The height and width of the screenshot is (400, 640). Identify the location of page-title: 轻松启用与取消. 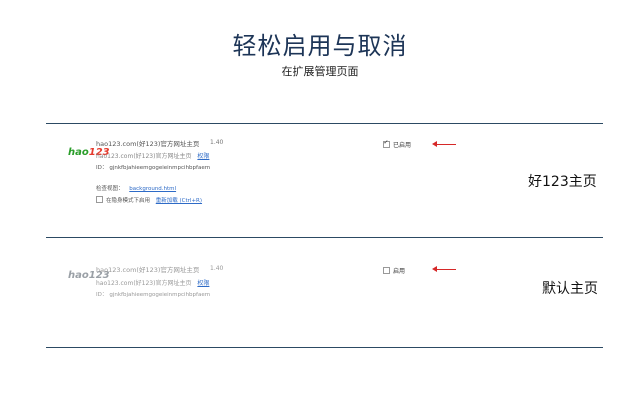
(320, 46).